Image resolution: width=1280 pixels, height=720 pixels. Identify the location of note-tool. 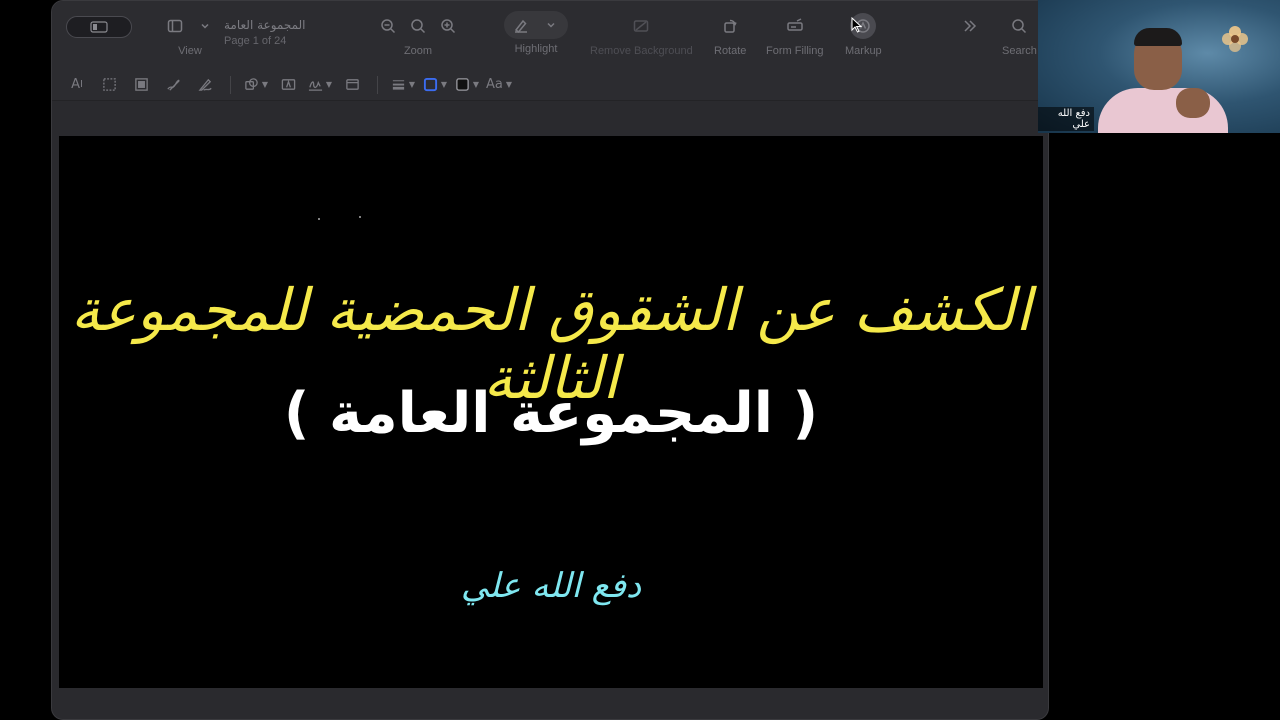
(352, 85).